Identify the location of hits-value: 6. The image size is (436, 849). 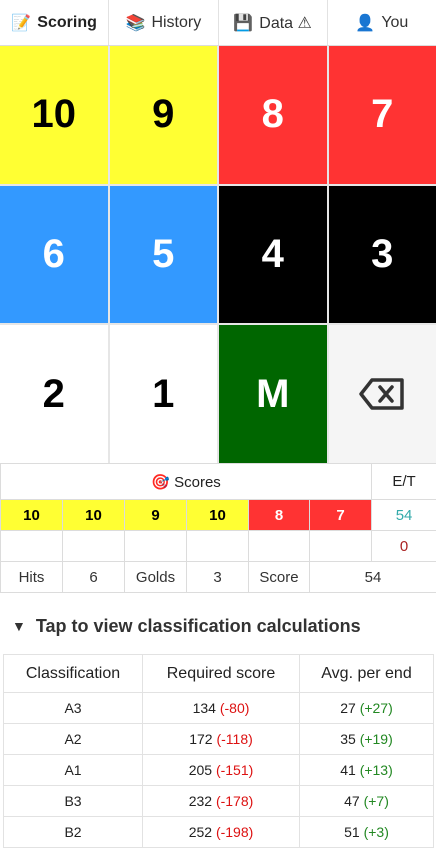
(93, 577).